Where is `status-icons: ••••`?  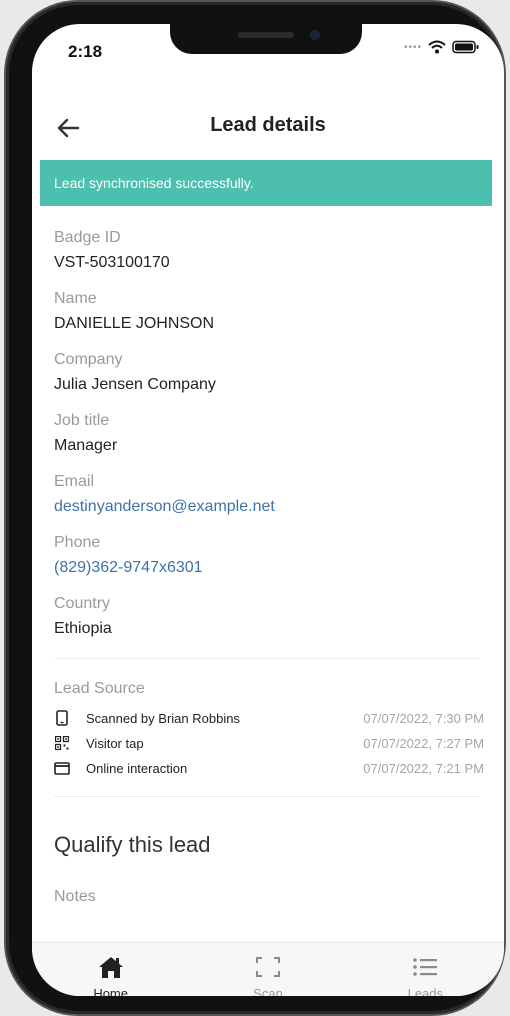 status-icons: •••• is located at coordinates (442, 47).